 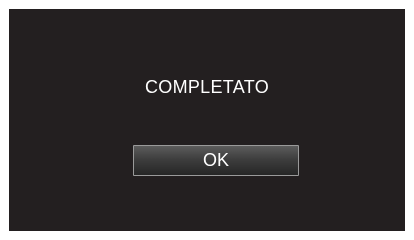 What do you see at coordinates (216, 160) in the screenshot?
I see `ok-button: OK` at bounding box center [216, 160].